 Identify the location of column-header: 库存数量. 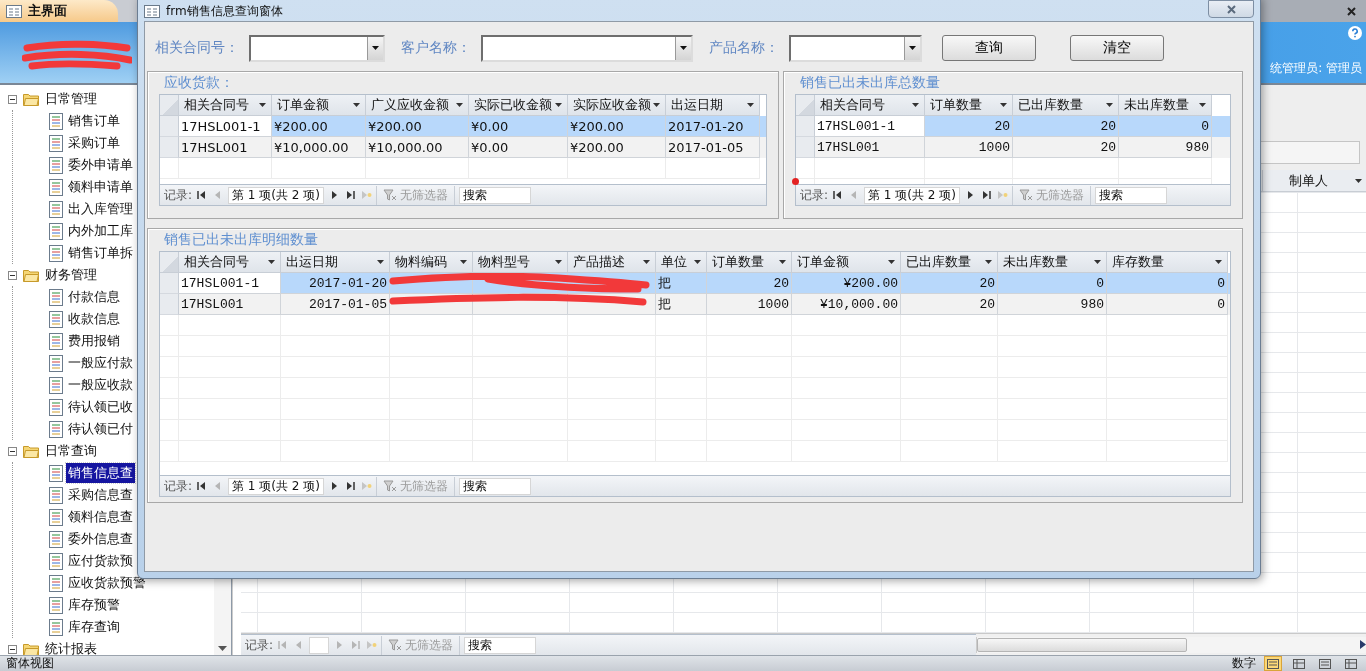
(1167, 262).